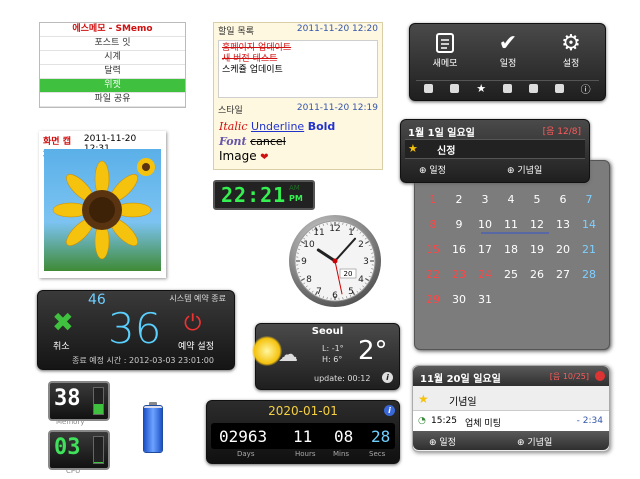 The height and width of the screenshot is (479, 640). What do you see at coordinates (197, 298) in the screenshot?
I see `timer-title: 시스템 예약 종료` at bounding box center [197, 298].